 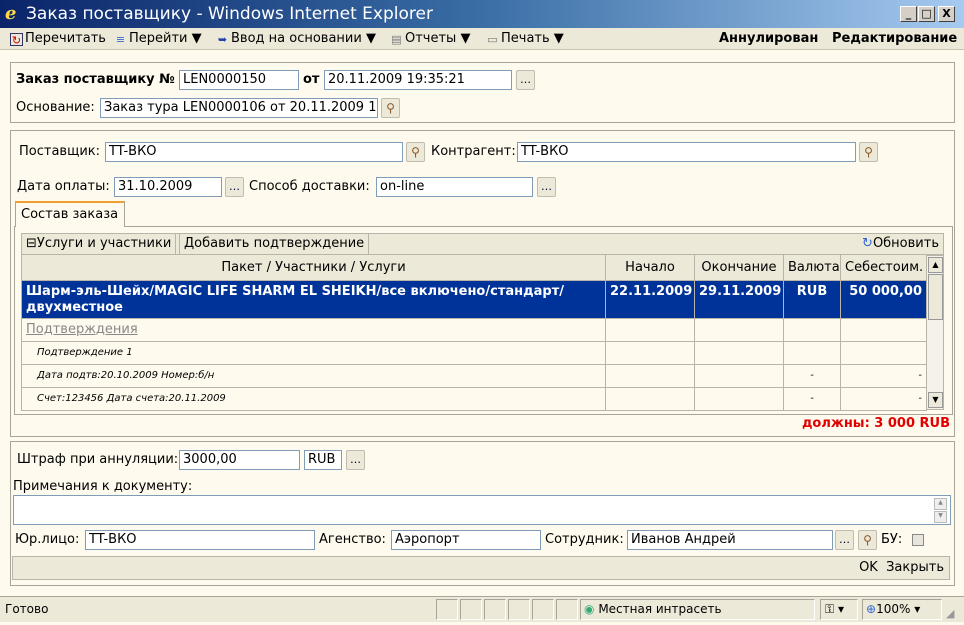 I want to click on scroll-thumb, so click(x=935, y=297).